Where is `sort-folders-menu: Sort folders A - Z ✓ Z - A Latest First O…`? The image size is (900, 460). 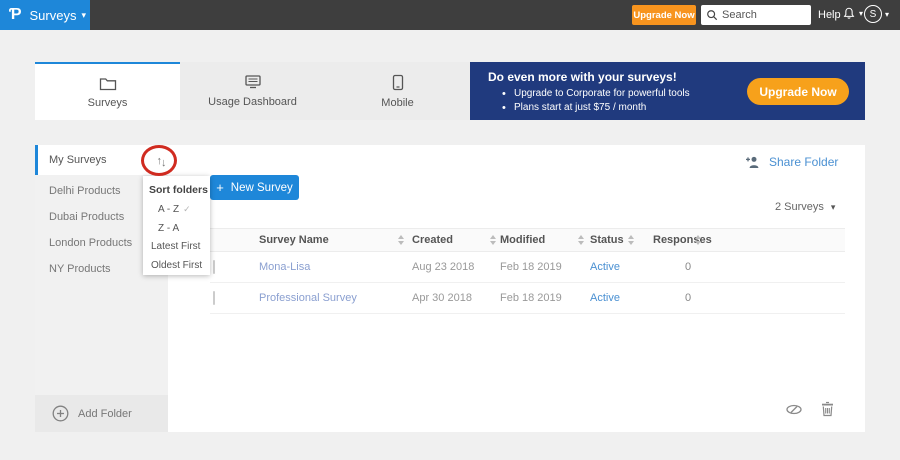 sort-folders-menu: Sort folders A - Z ✓ Z - A Latest First O… is located at coordinates (176, 225).